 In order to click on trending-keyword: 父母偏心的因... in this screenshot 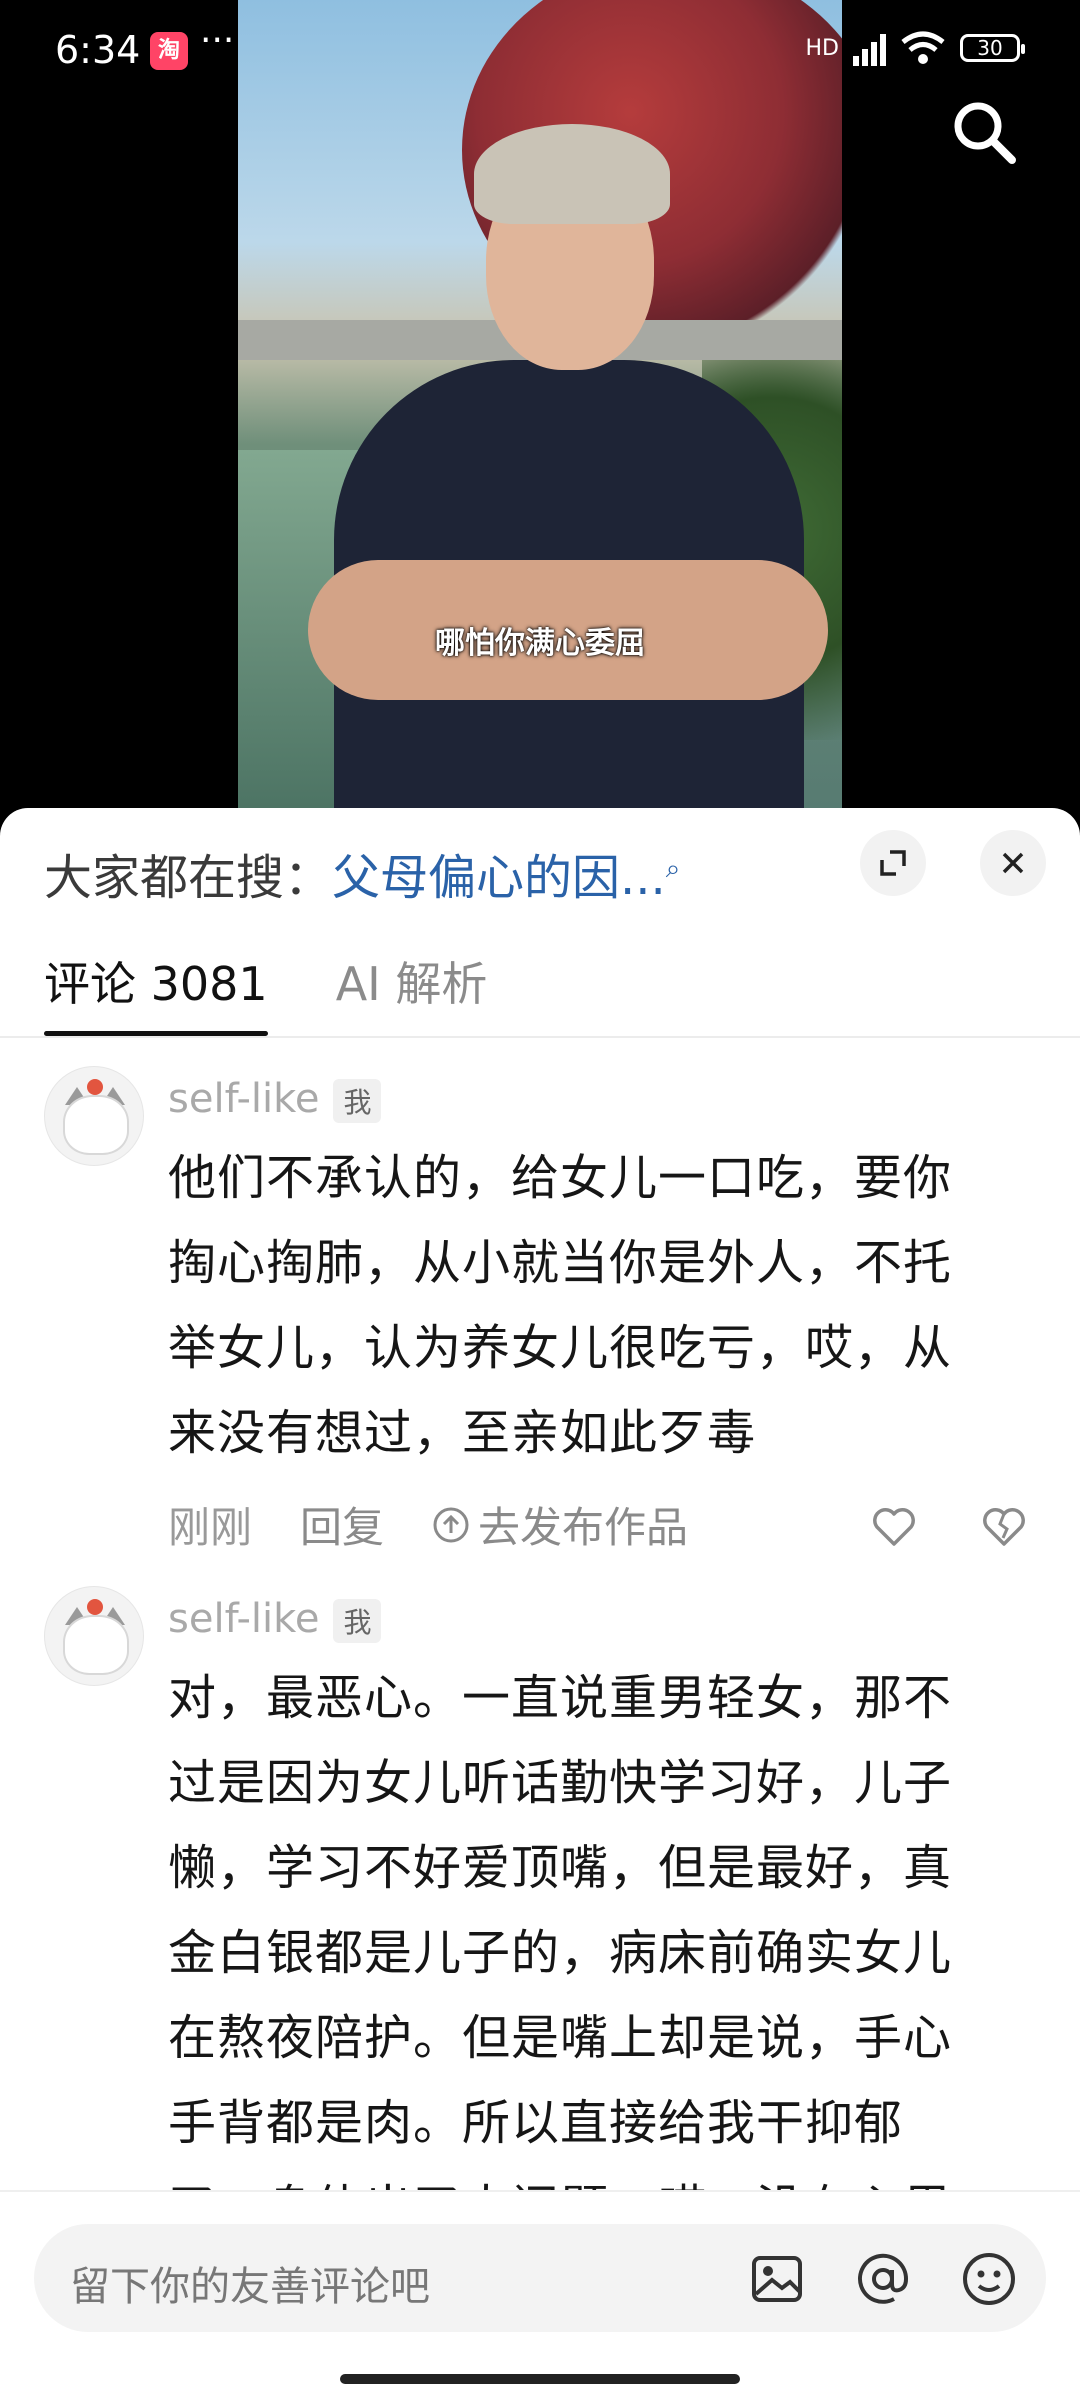, I will do `click(499, 878)`.